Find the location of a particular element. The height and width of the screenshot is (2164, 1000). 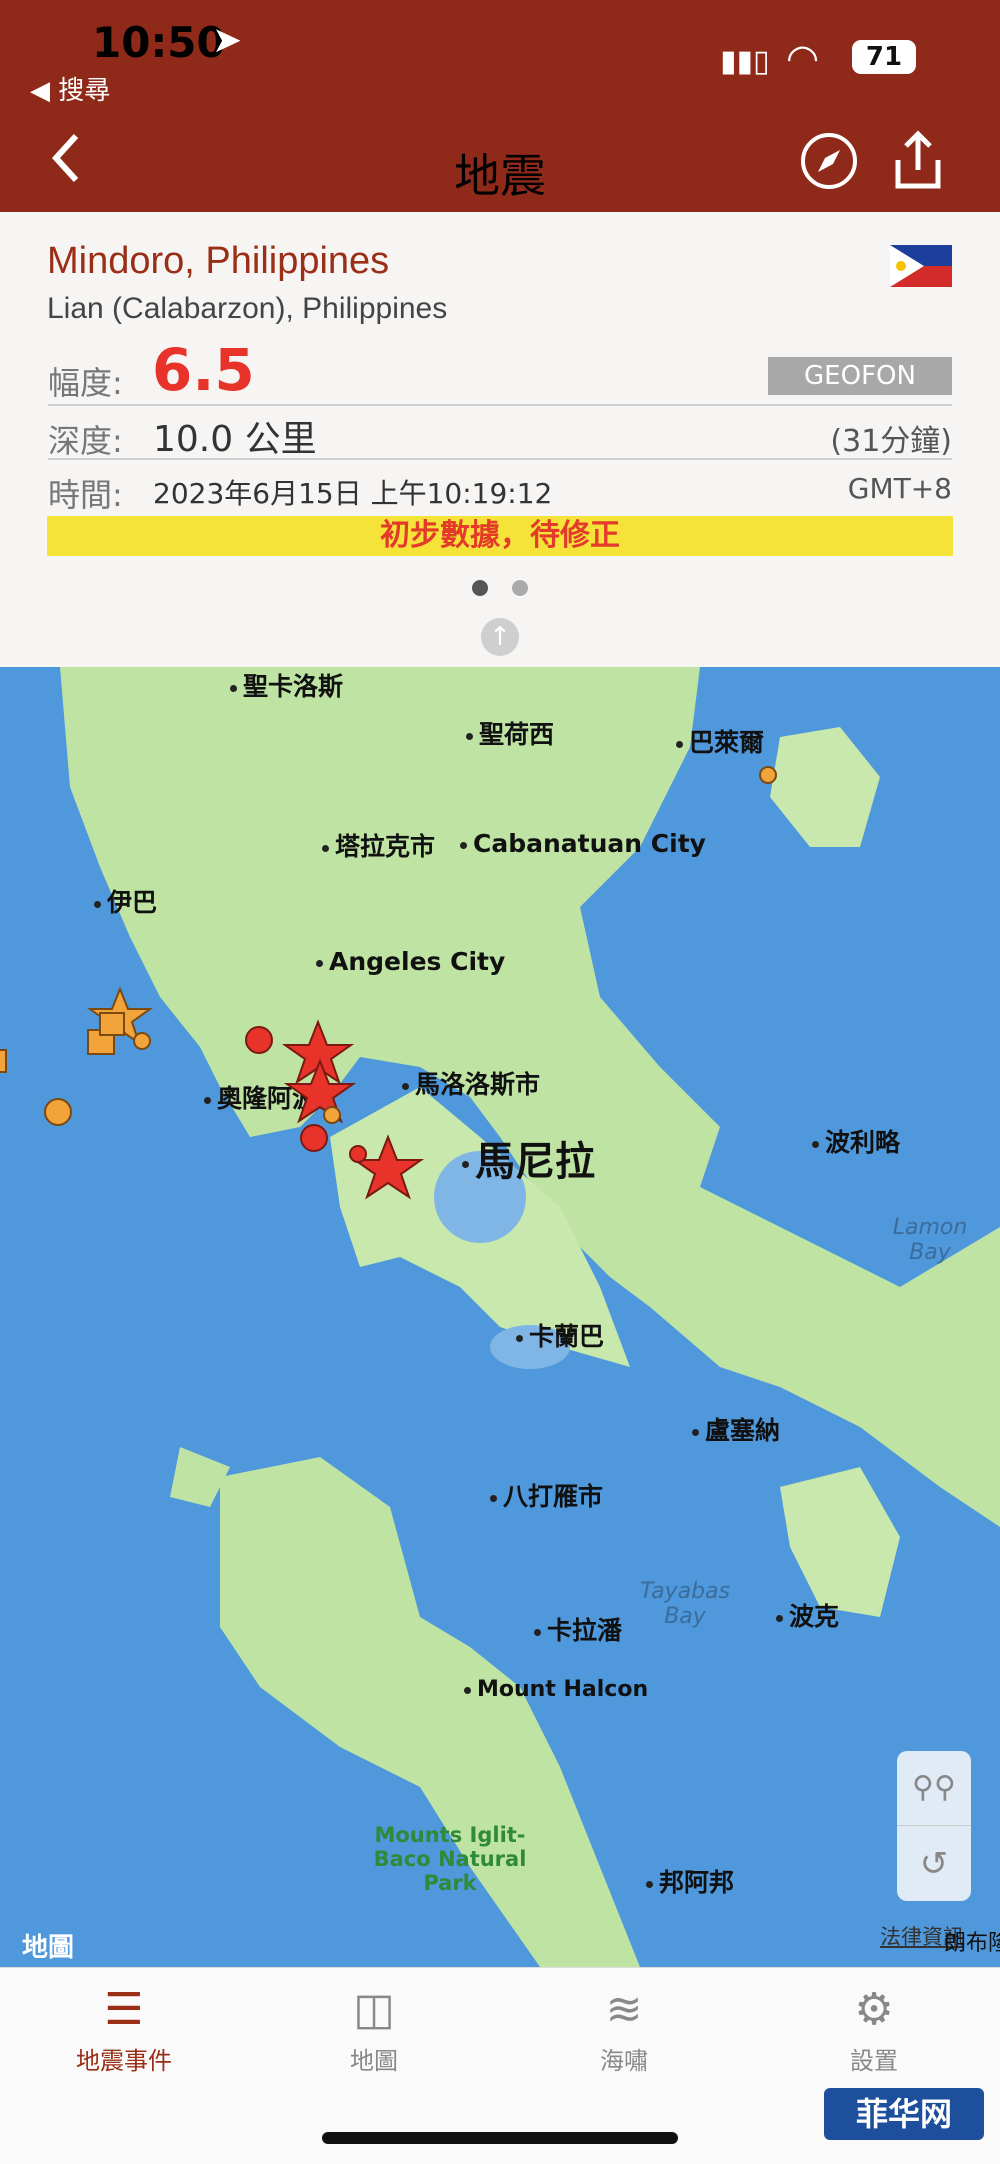

compass-button is located at coordinates (829, 161).